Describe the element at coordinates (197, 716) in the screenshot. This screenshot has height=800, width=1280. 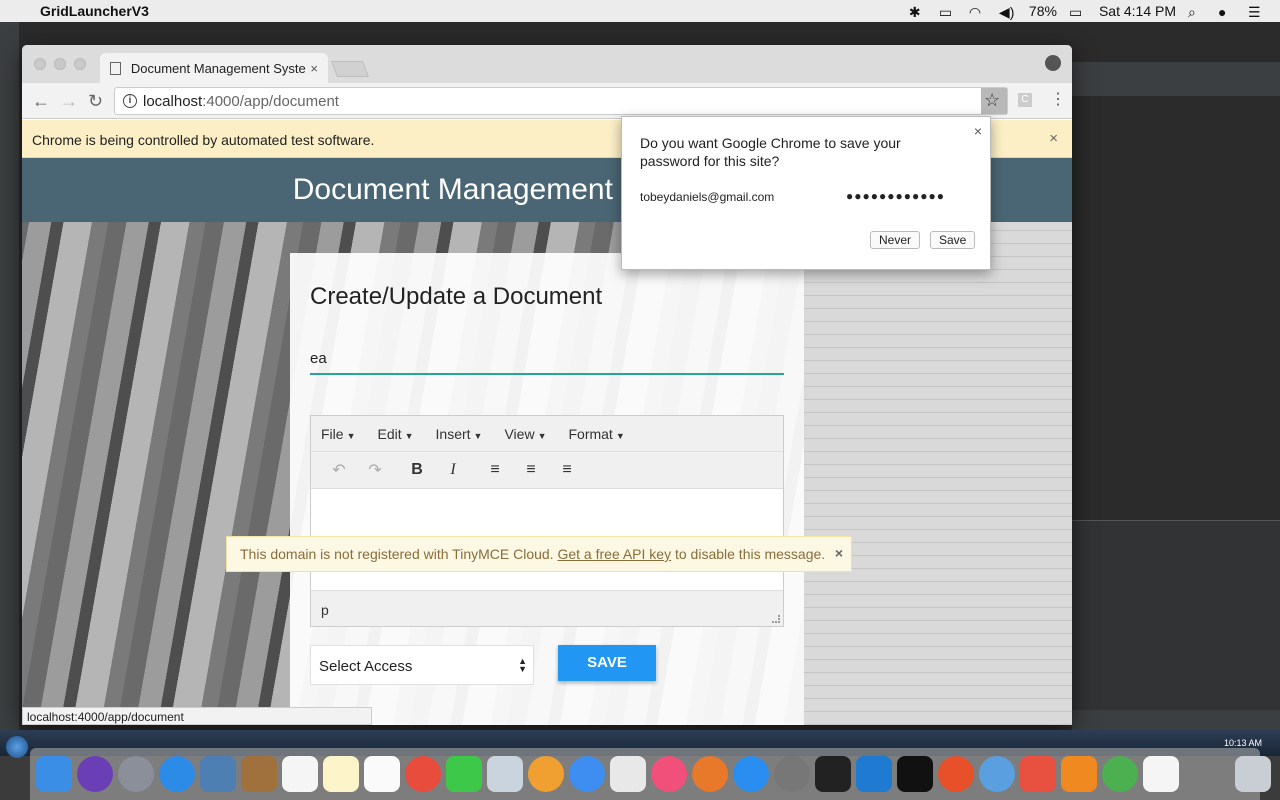
I see `link-status-bubble: localhost:4000/app/document` at that location.